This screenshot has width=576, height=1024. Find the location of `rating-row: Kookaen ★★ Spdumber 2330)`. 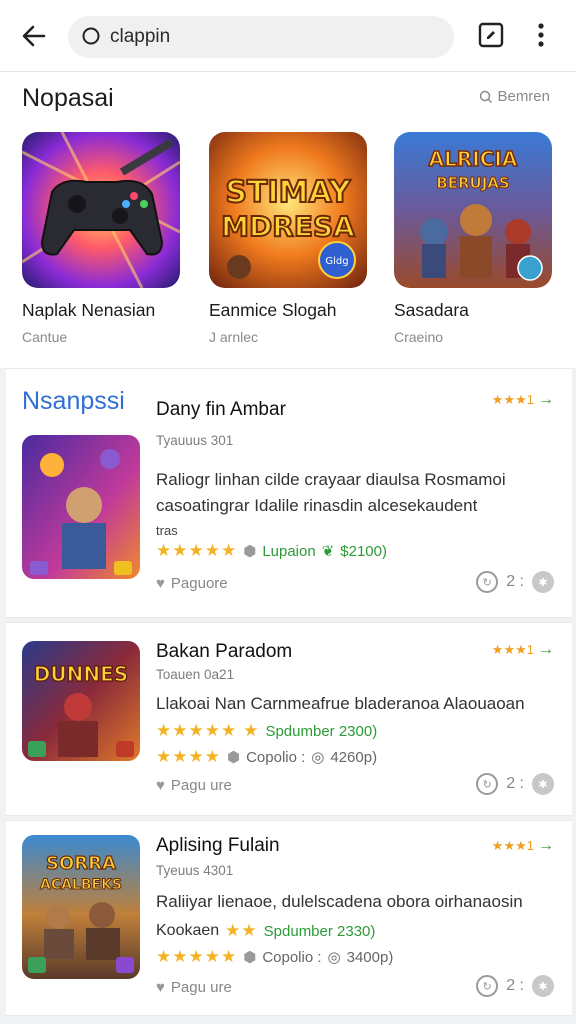

rating-row: Kookaen ★★ Spdumber 2330) is located at coordinates (265, 931).